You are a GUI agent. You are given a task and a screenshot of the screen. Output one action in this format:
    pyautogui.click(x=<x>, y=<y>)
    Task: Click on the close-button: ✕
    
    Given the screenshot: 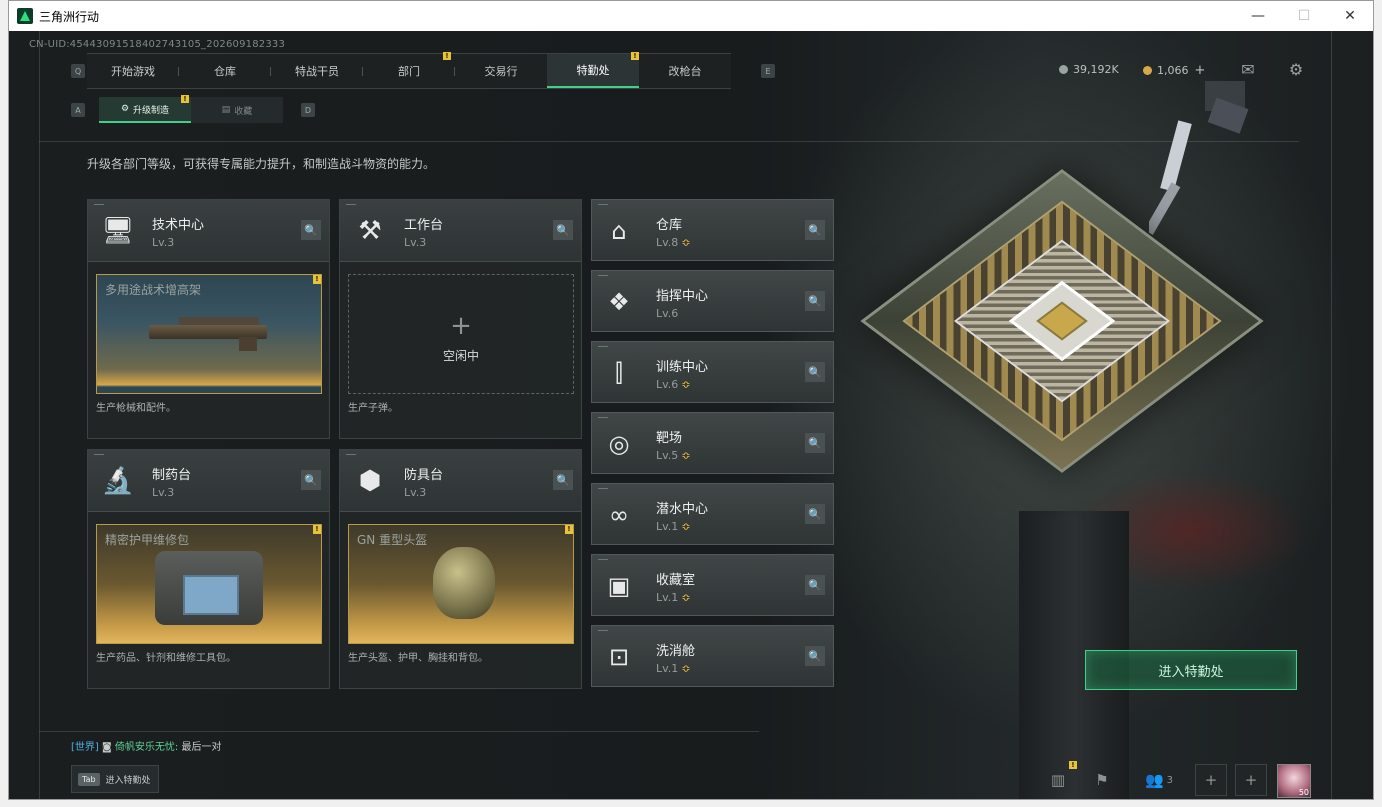 What is the action you would take?
    pyautogui.click(x=1350, y=16)
    